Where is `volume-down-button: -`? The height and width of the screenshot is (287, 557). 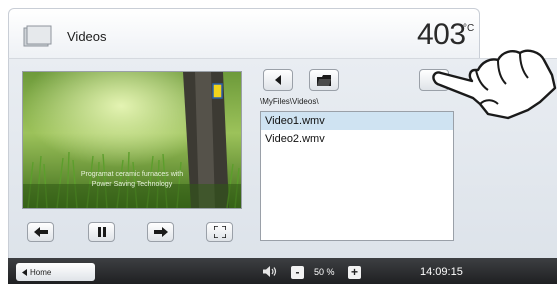 volume-down-button: - is located at coordinates (297, 272).